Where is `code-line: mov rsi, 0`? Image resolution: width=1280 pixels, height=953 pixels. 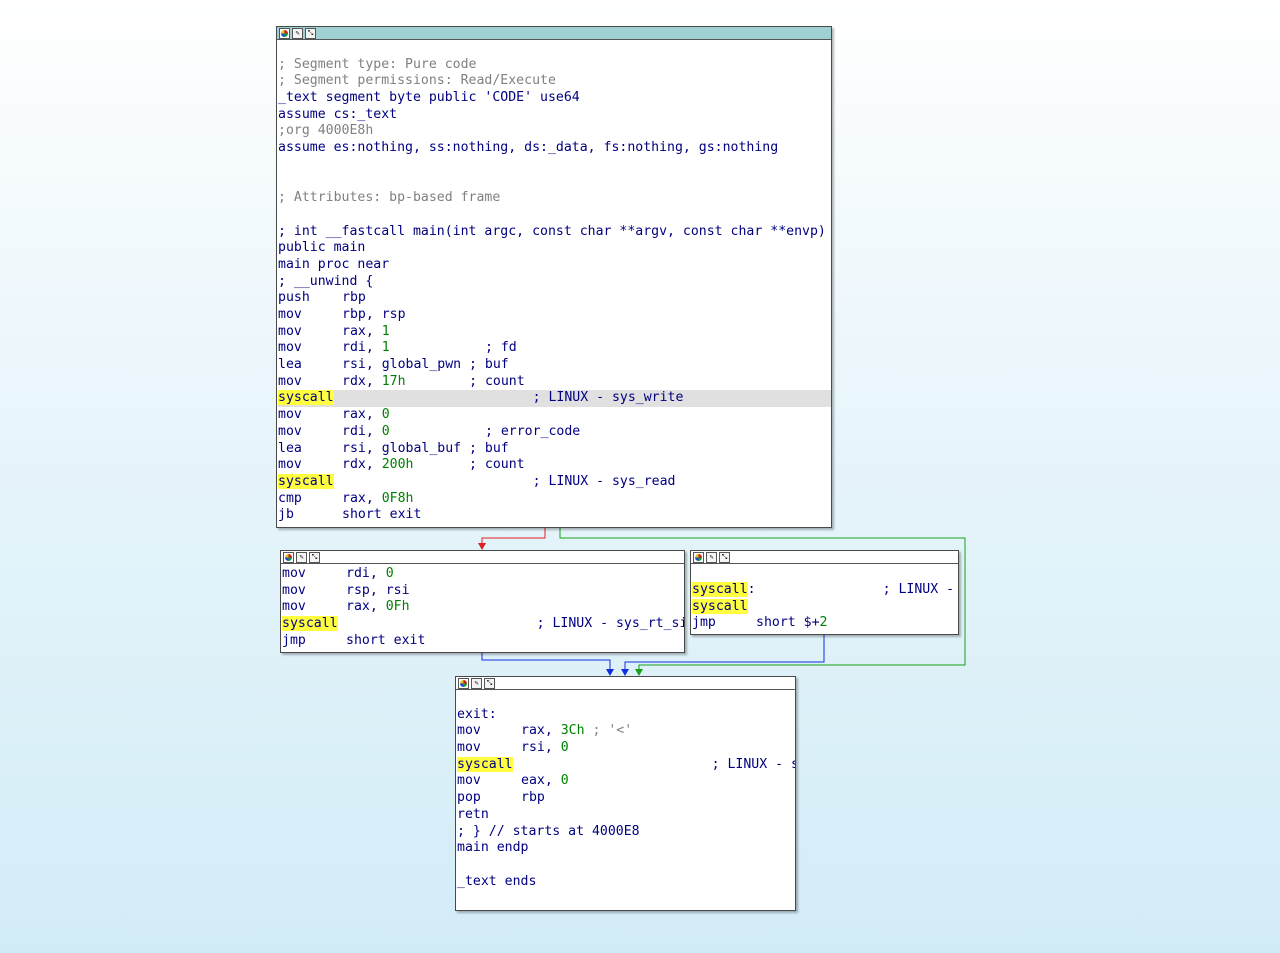
code-line: mov rsi, 0 is located at coordinates (626, 748).